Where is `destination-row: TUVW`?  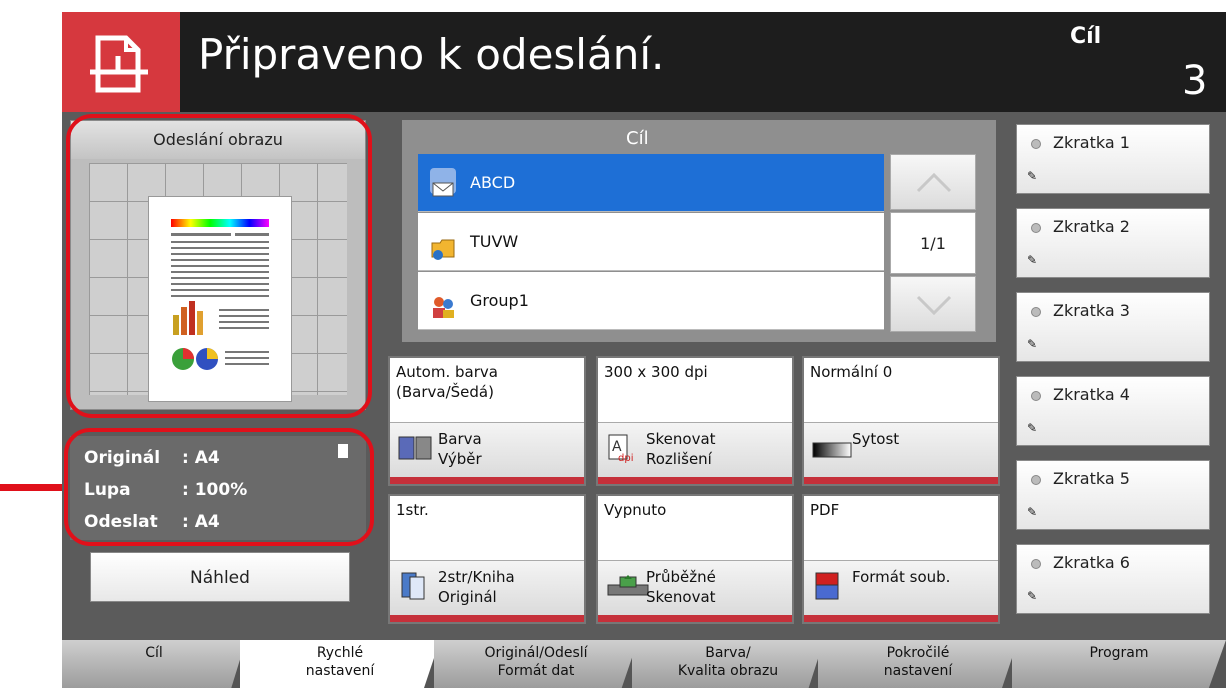
destination-row: TUVW is located at coordinates (651, 242).